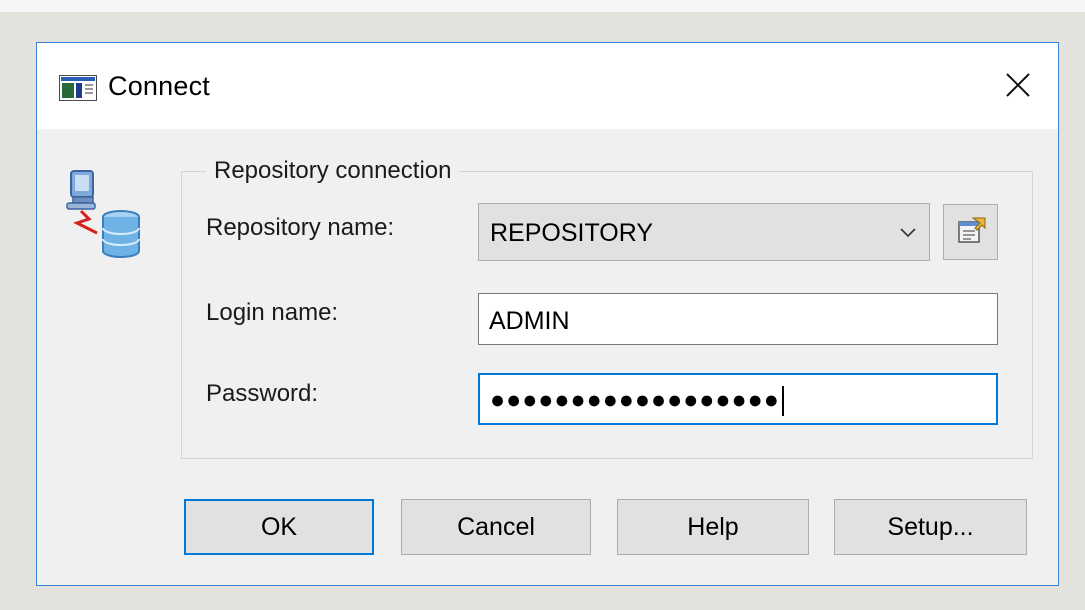 The height and width of the screenshot is (610, 1085). What do you see at coordinates (300, 227) in the screenshot?
I see `repository-name-label: Repository name:` at bounding box center [300, 227].